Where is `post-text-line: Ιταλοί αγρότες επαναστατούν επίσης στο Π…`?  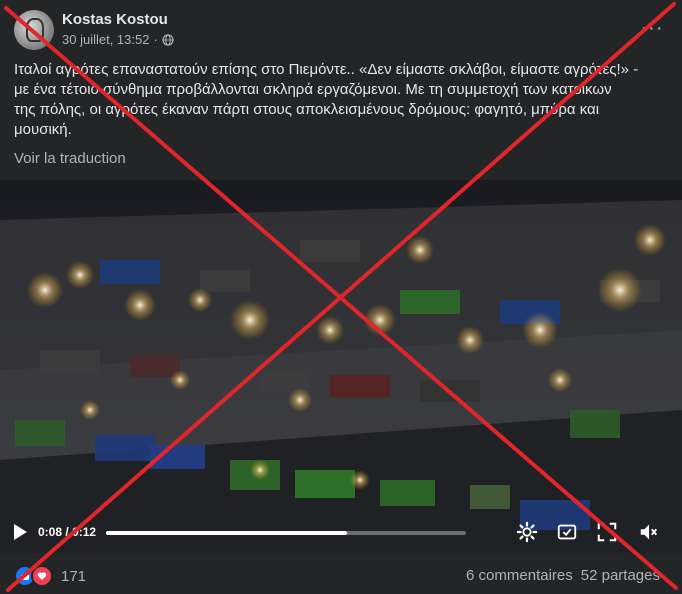 post-text-line: Ιταλοί αγρότες επαναστατούν επίσης στο Π… is located at coordinates (326, 69).